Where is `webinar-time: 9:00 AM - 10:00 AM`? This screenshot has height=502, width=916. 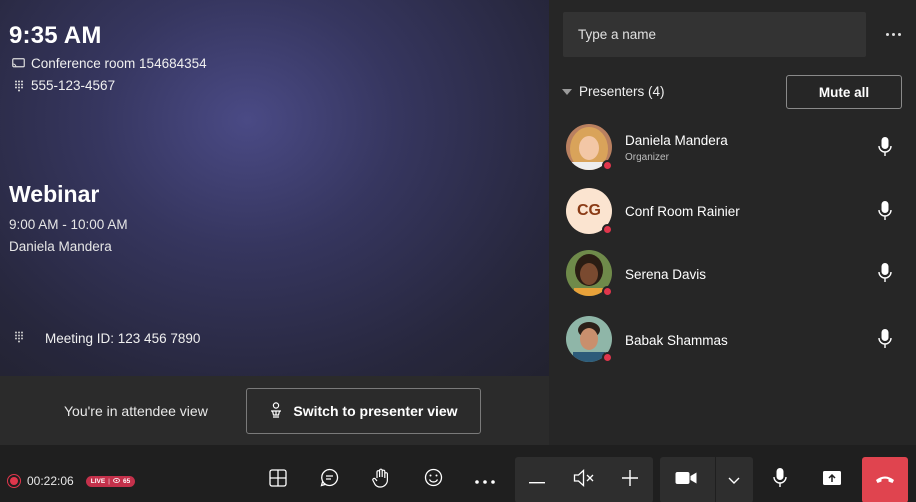
webinar-time: 9:00 AM - 10:00 AM is located at coordinates (68, 224).